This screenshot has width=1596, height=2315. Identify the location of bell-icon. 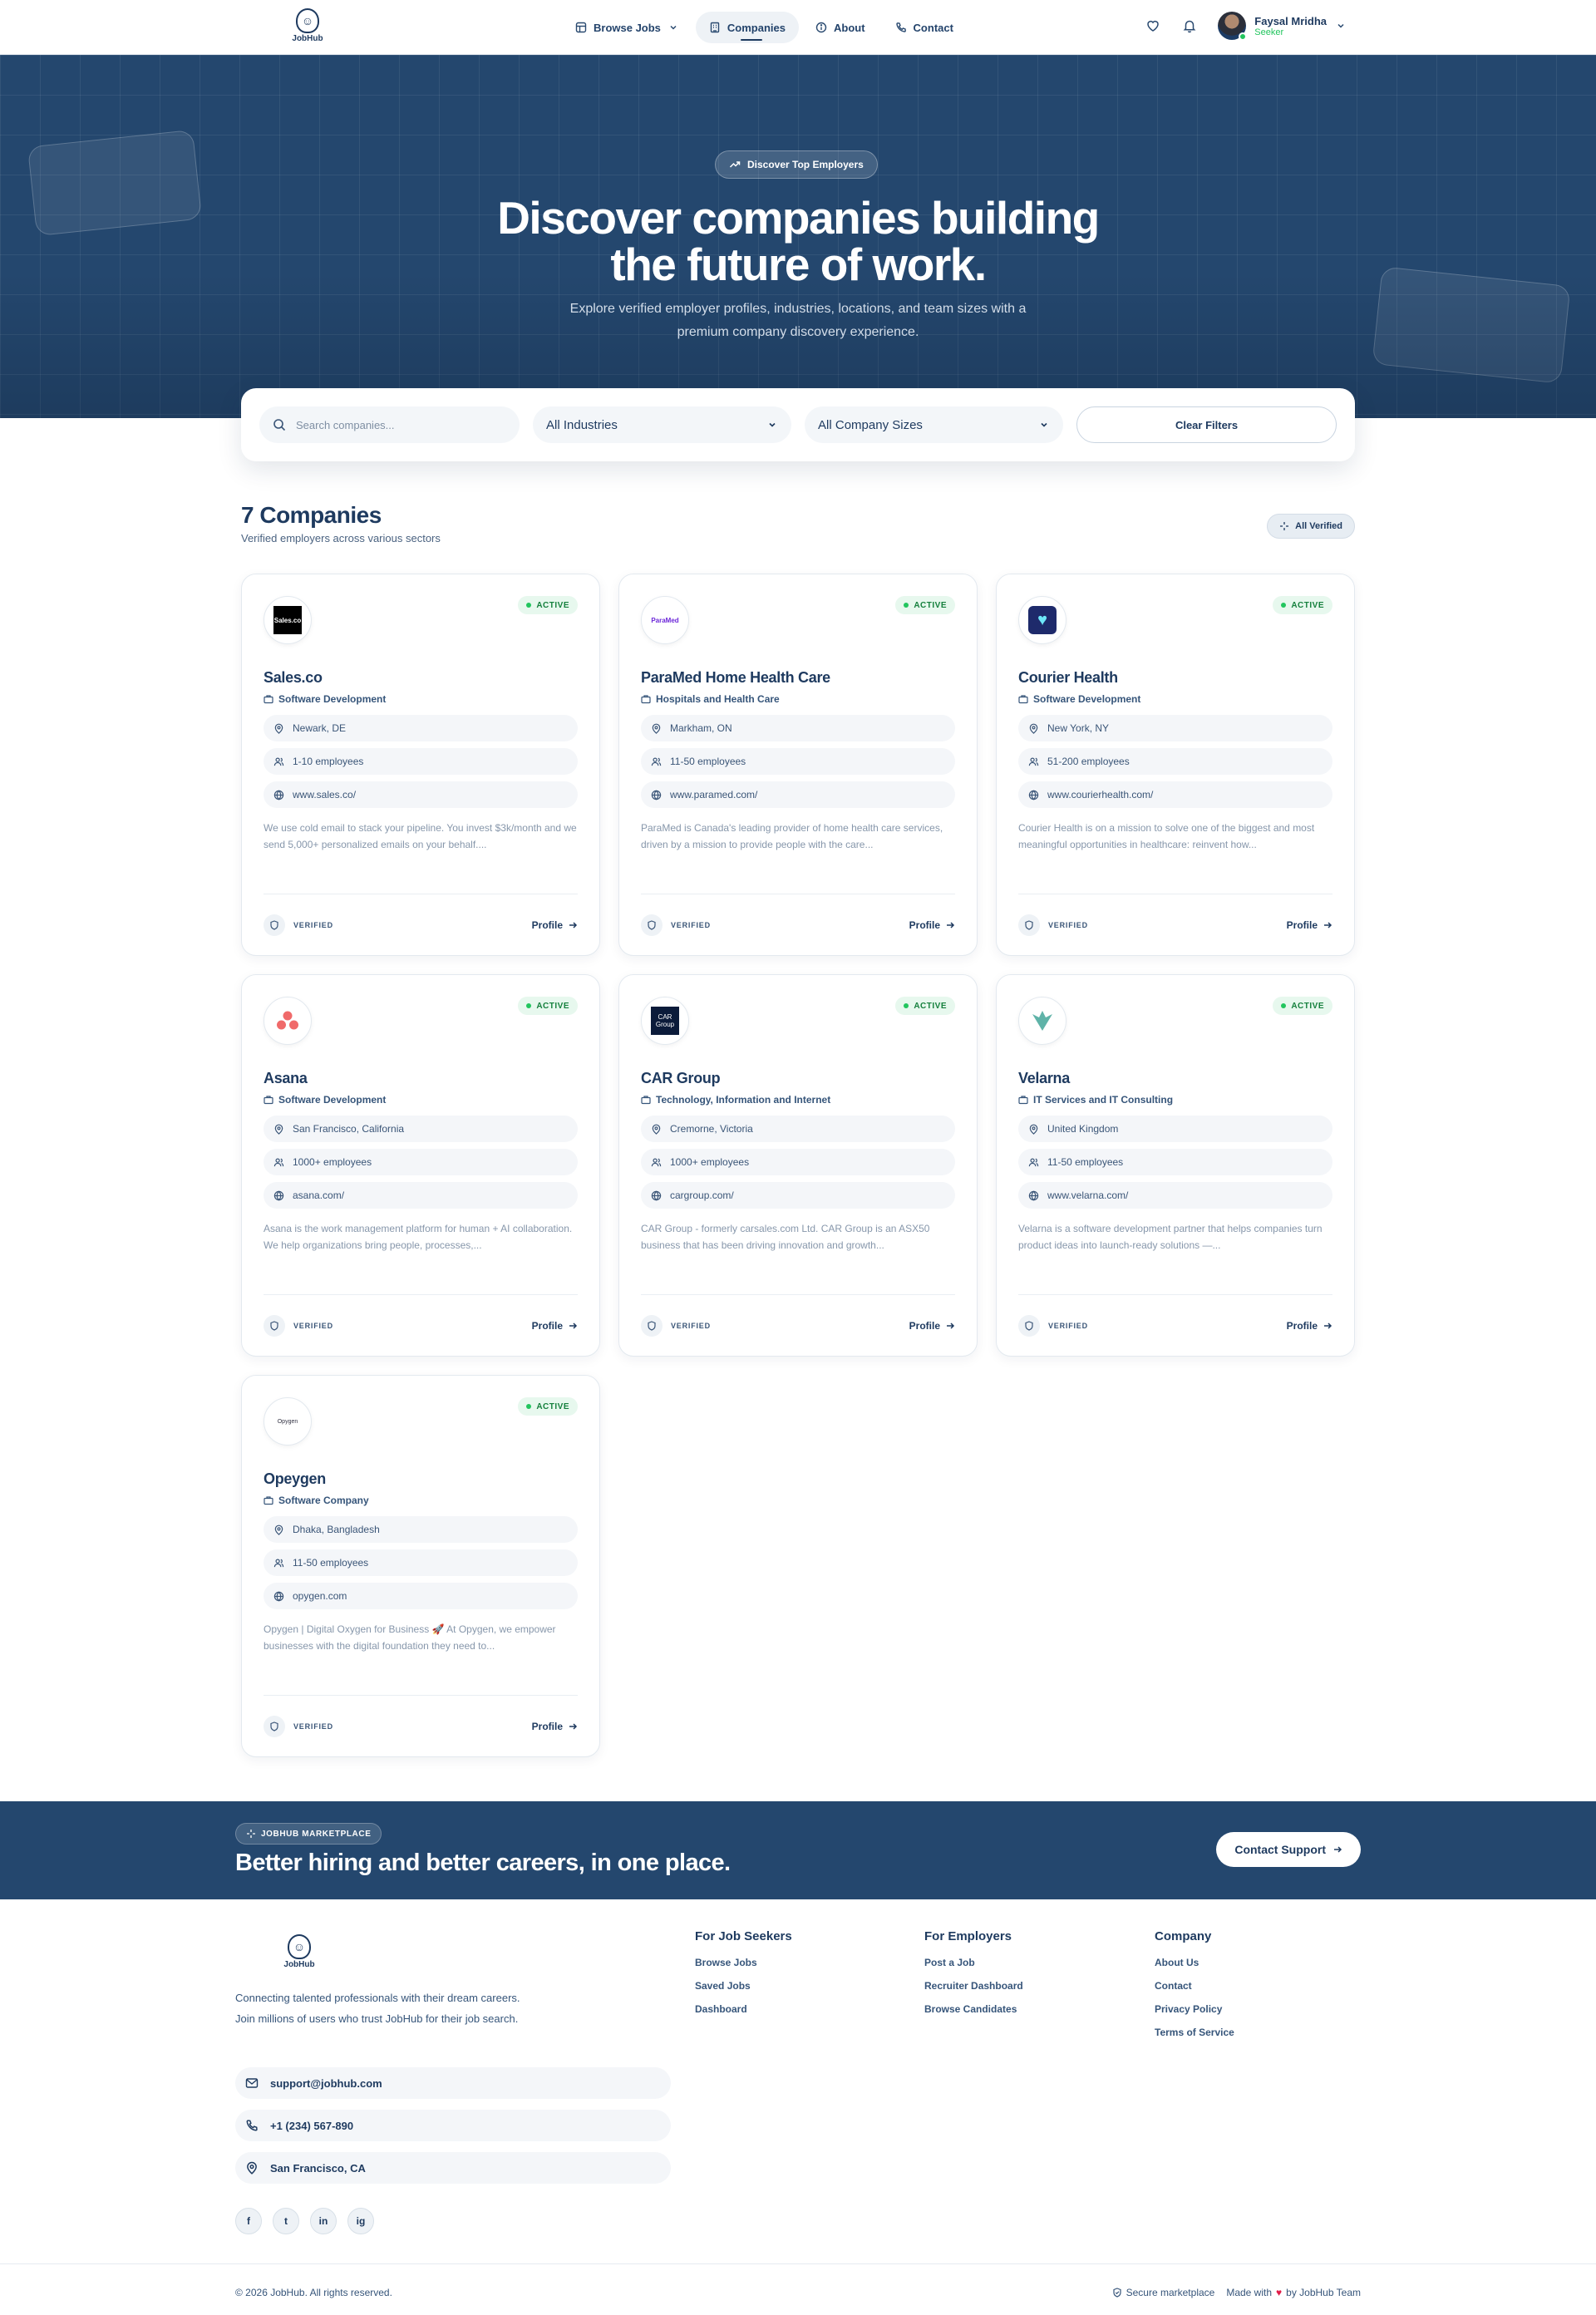
(1189, 26).